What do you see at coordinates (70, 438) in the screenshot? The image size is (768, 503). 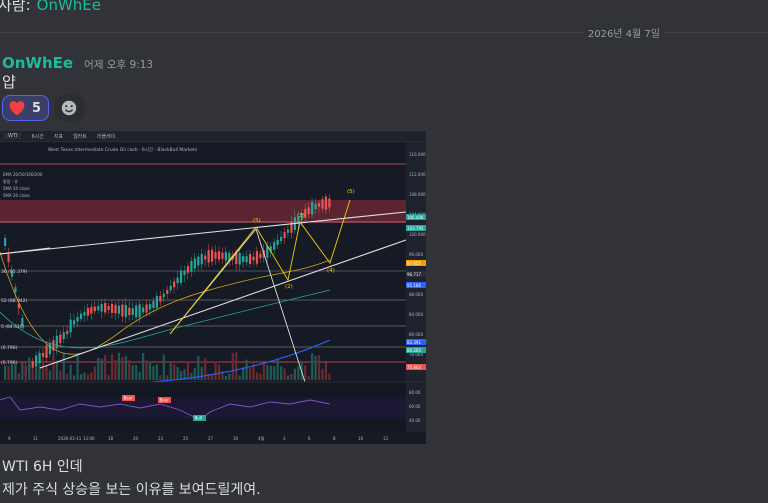 I see `time-tick-label: 2026-03-11` at bounding box center [70, 438].